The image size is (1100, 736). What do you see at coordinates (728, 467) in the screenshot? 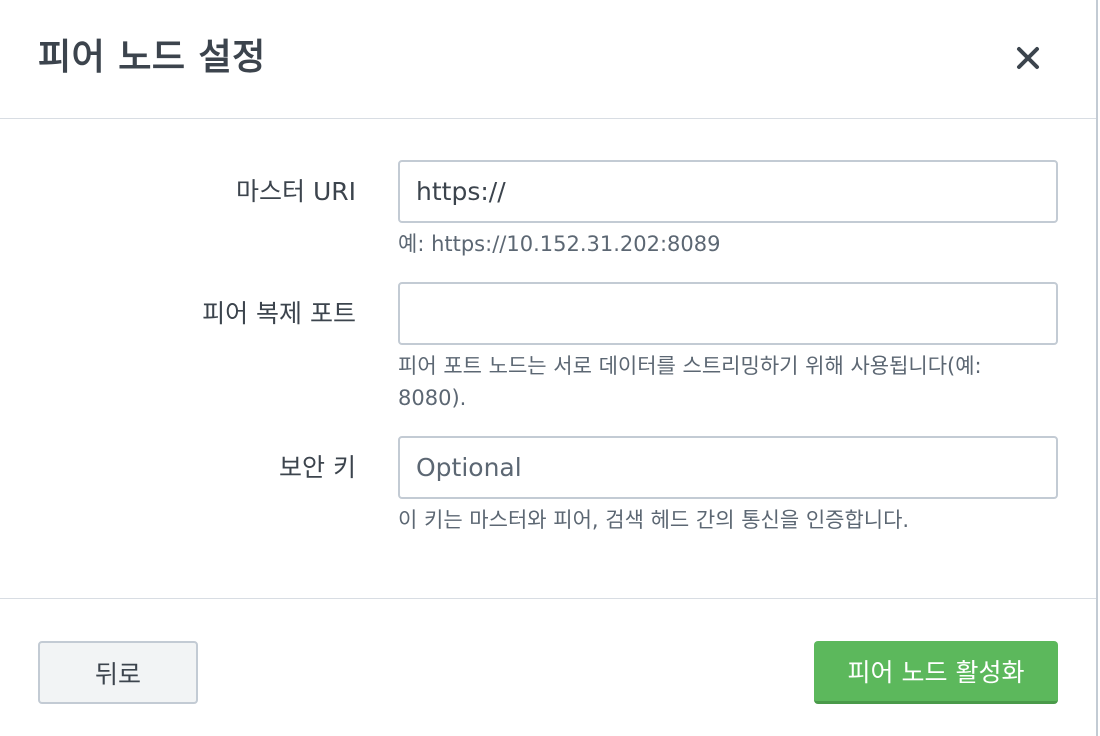
I see `security-key-input` at bounding box center [728, 467].